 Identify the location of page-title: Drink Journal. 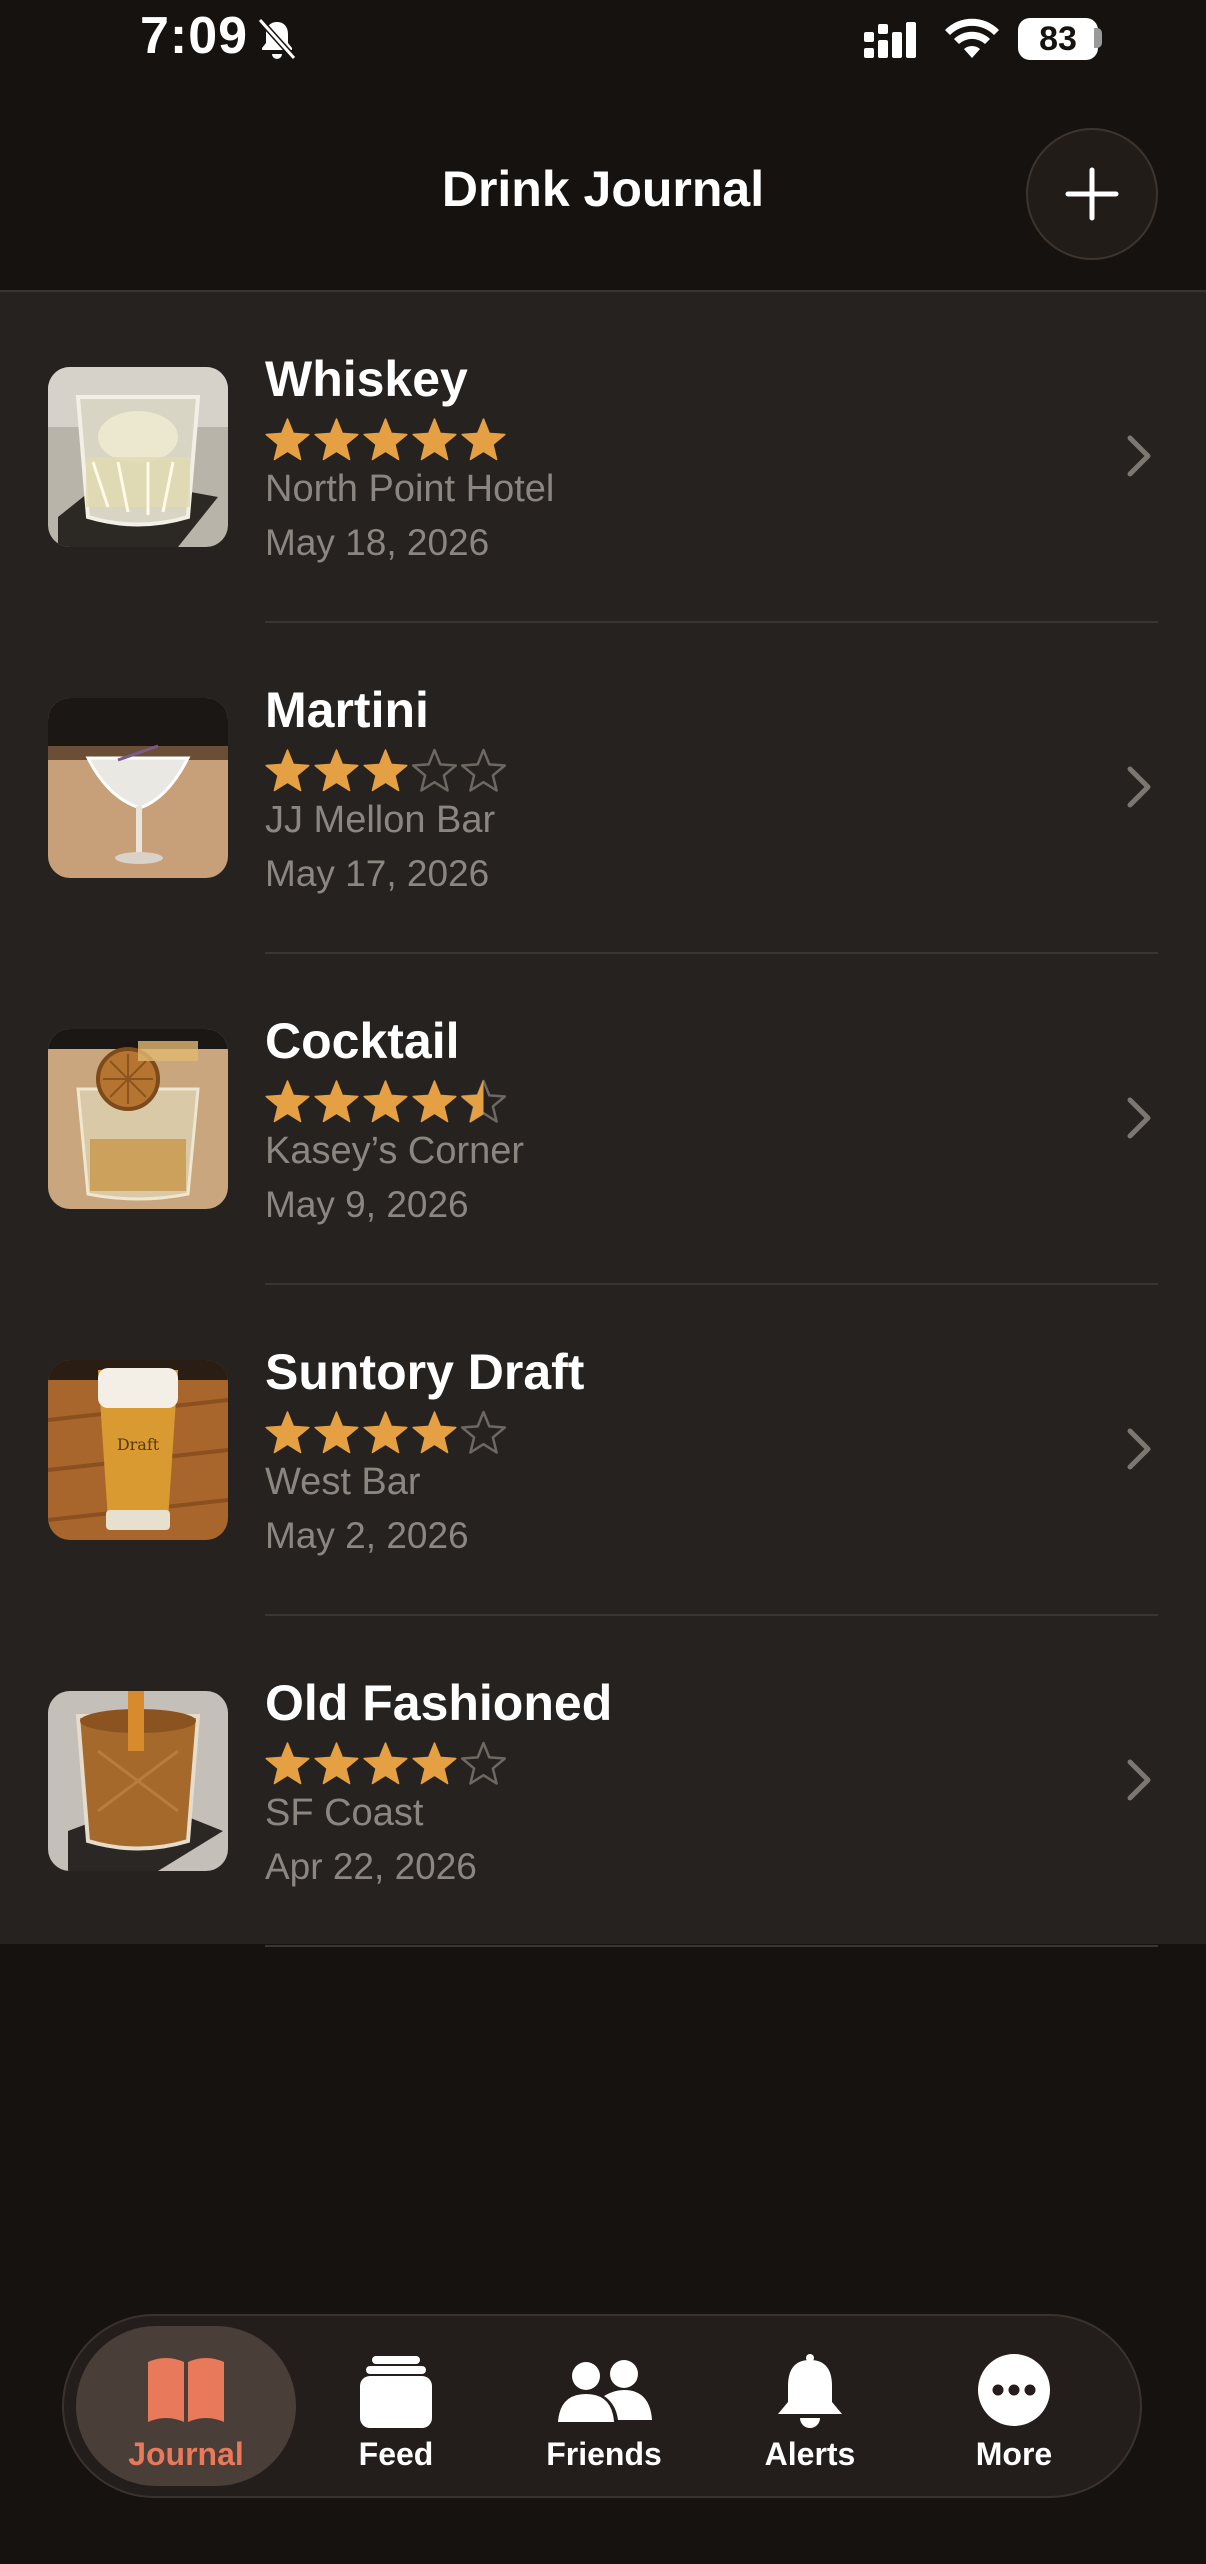
(603, 189).